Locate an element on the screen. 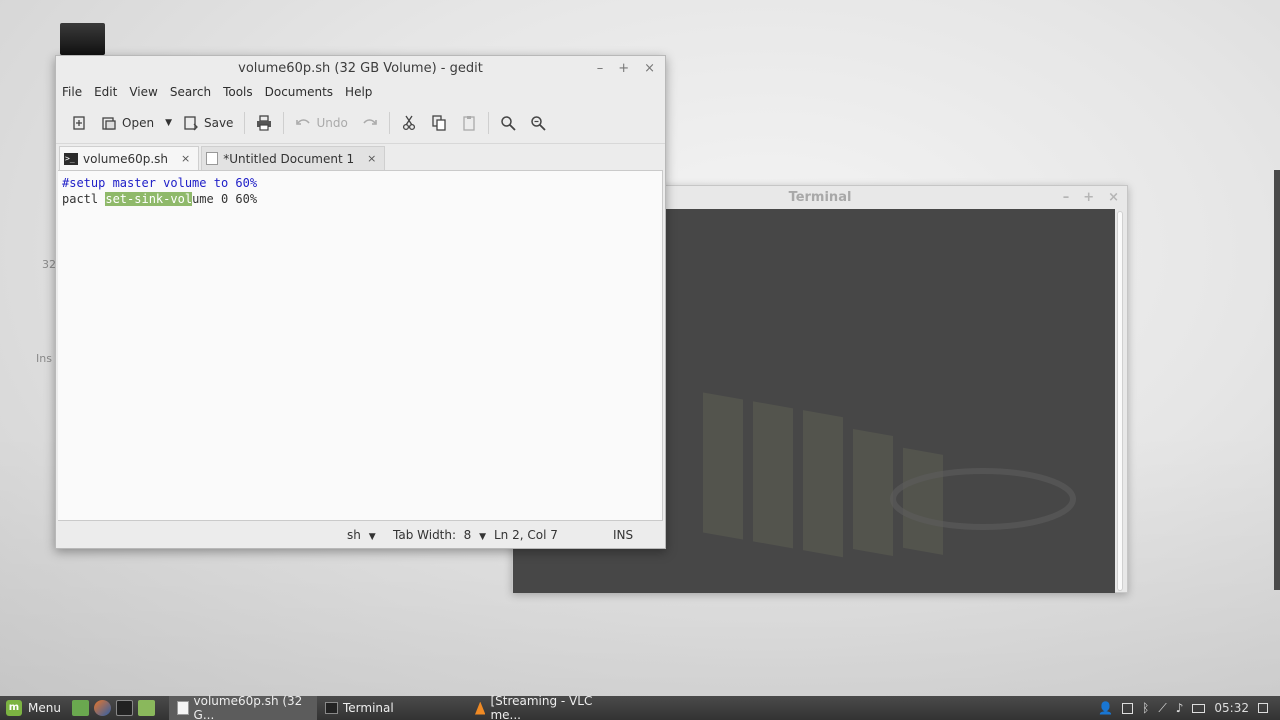 Image resolution: width=1280 pixels, height=720 pixels. terminal-scrollbar is located at coordinates (1120, 401).